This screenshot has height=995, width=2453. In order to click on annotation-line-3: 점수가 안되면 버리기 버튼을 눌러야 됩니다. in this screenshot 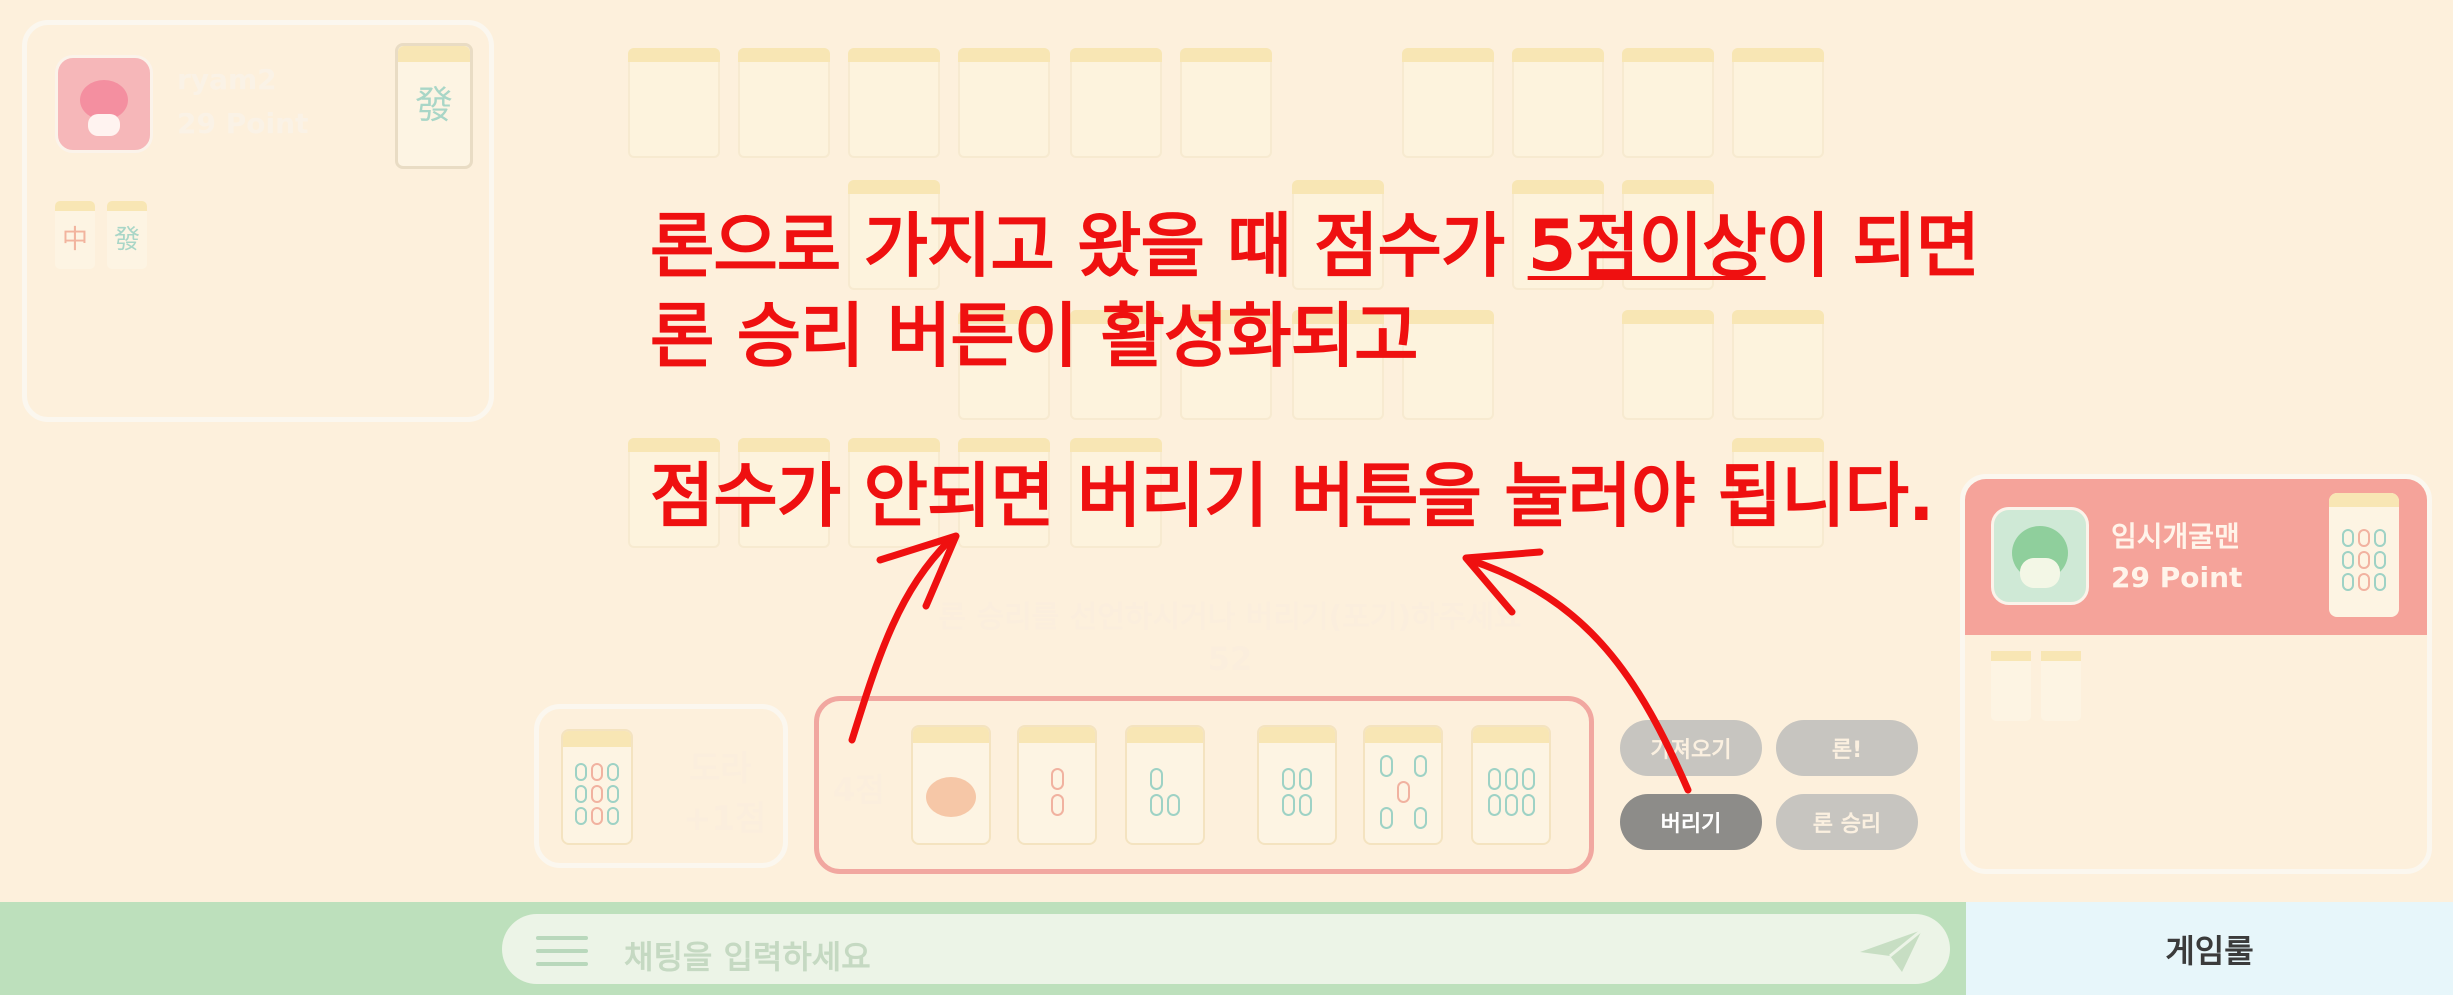, I will do `click(1292, 496)`.